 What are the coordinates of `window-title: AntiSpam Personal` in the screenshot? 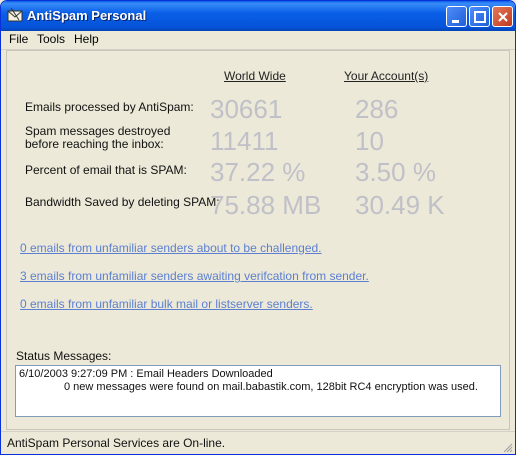 It's located at (87, 15).